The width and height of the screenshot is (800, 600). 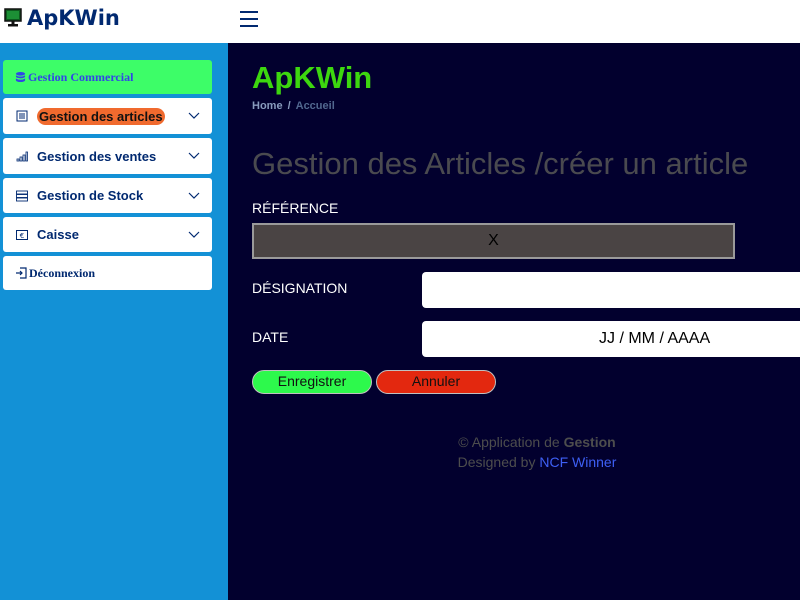 I want to click on footer-credits: Designed by NCF Winner, so click(x=525, y=462).